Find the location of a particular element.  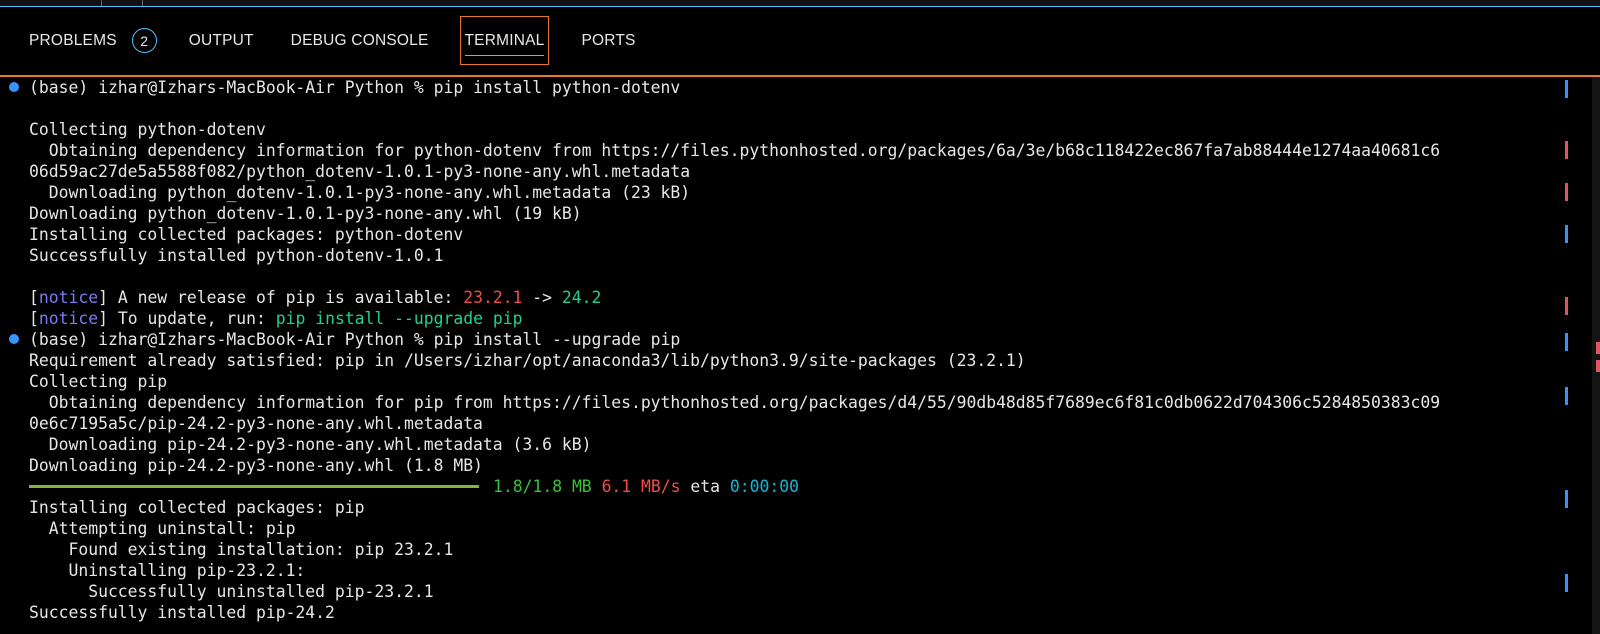

output-line: Installing collected packages: pip is located at coordinates (197, 507).